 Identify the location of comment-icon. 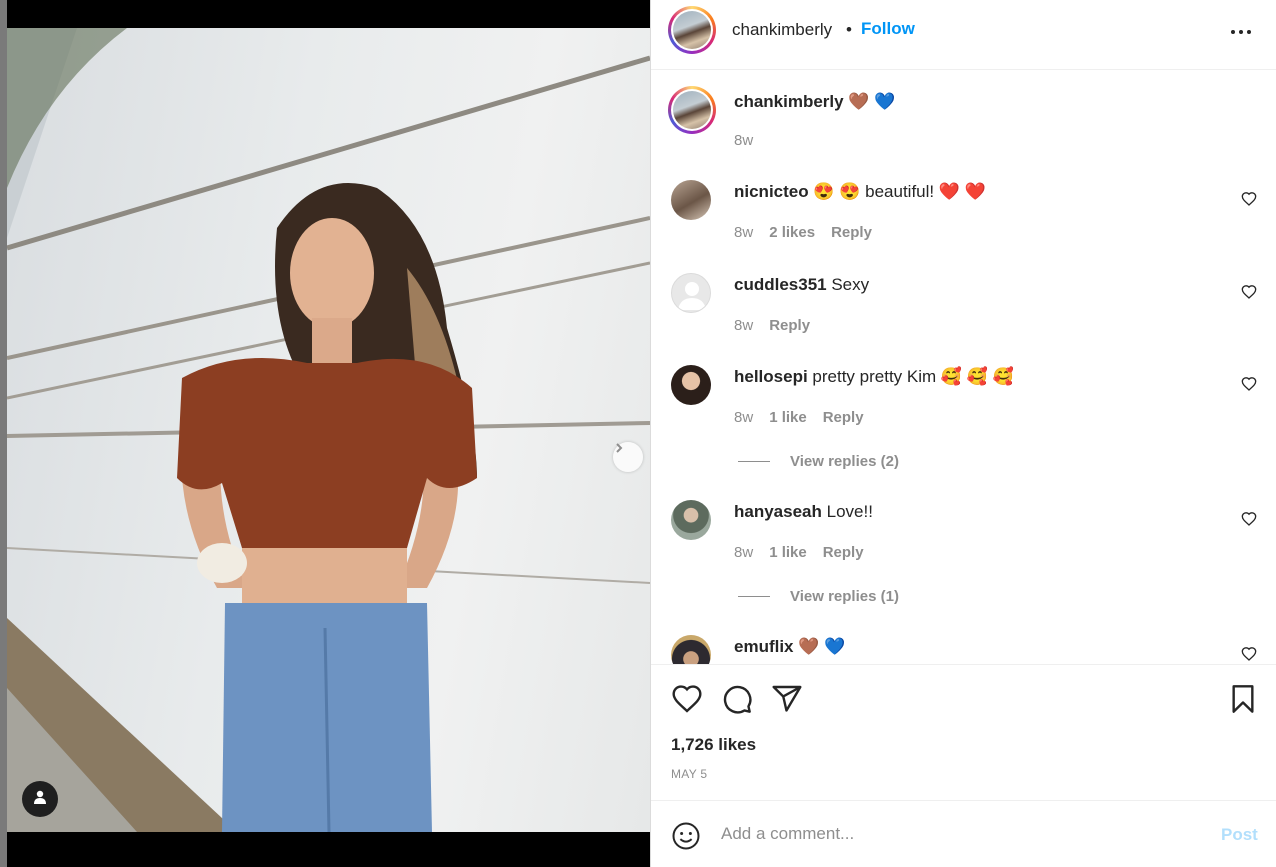
(737, 699).